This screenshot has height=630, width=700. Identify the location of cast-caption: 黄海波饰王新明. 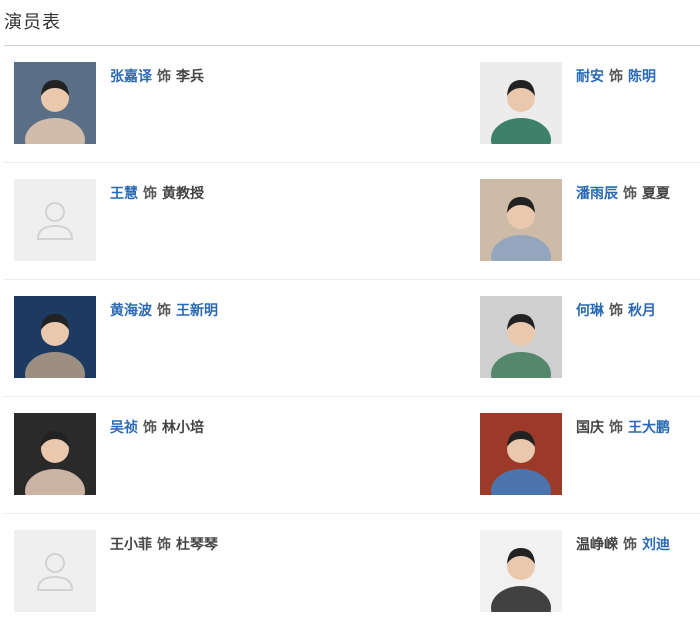
(164, 310).